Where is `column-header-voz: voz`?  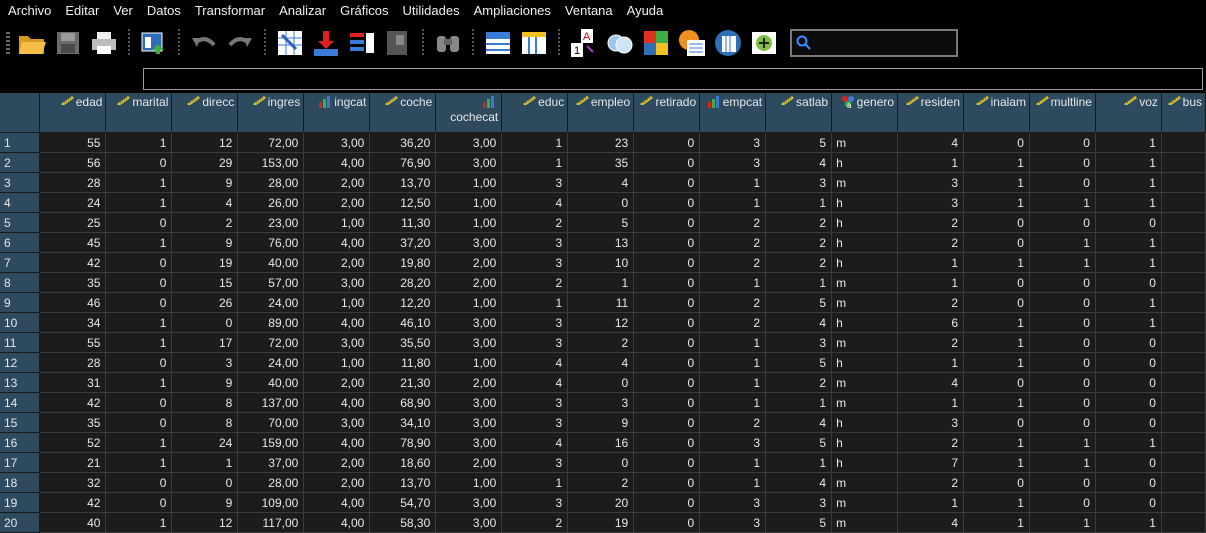 column-header-voz: voz is located at coordinates (1128, 113).